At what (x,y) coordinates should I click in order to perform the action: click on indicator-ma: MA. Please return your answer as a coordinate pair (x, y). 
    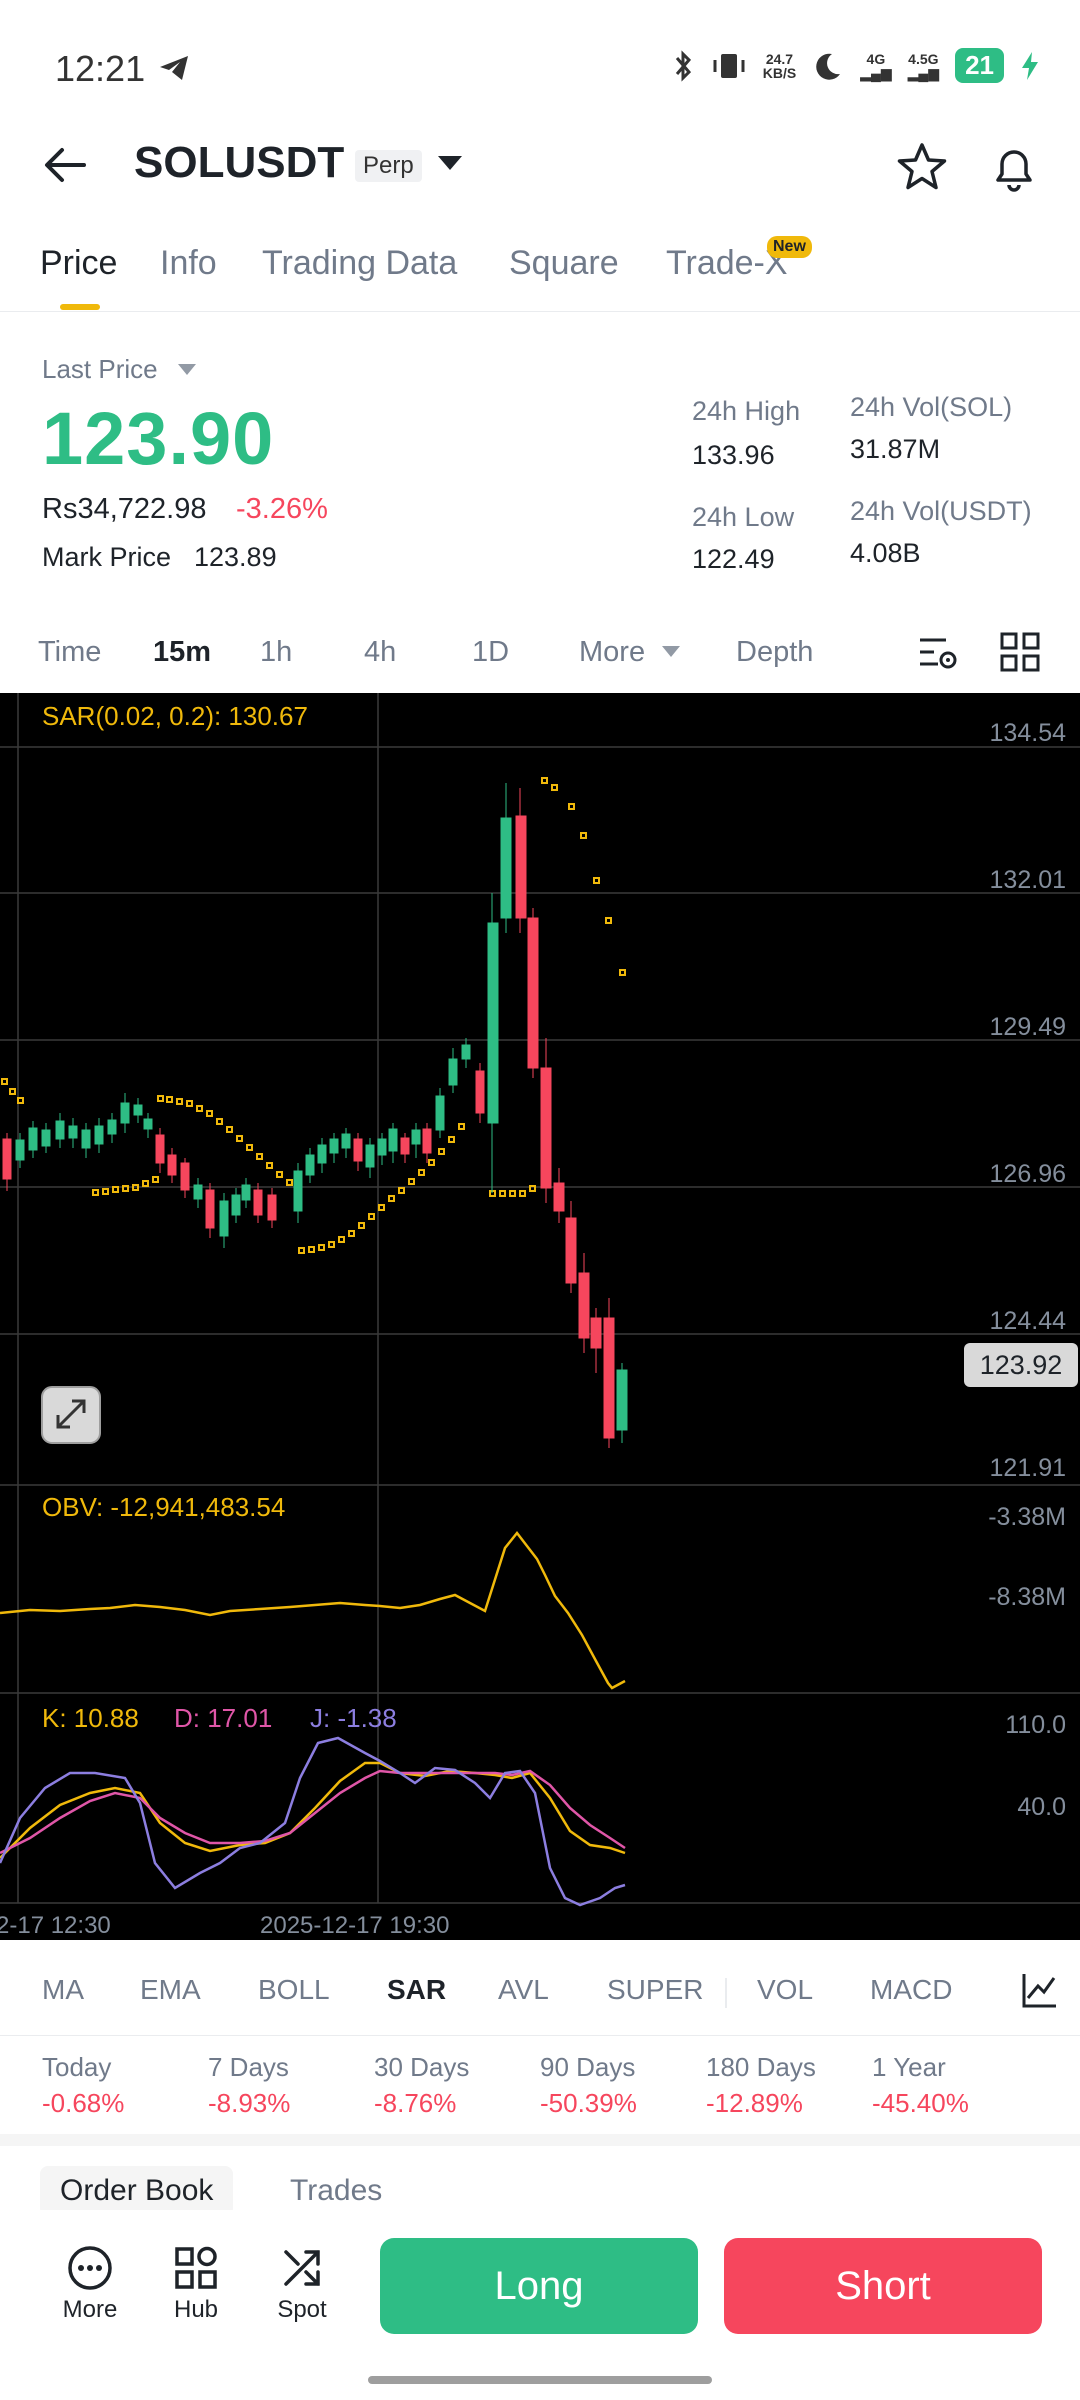
    Looking at the image, I should click on (63, 1990).